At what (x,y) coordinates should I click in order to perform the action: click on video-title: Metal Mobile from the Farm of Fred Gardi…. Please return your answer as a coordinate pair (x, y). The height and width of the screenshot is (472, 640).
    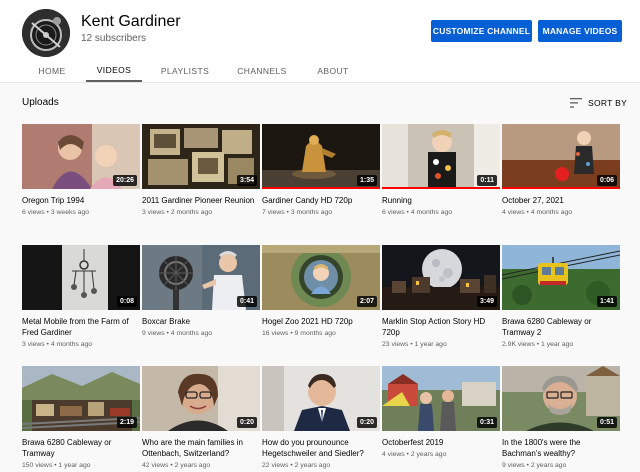
    Looking at the image, I should click on (81, 327).